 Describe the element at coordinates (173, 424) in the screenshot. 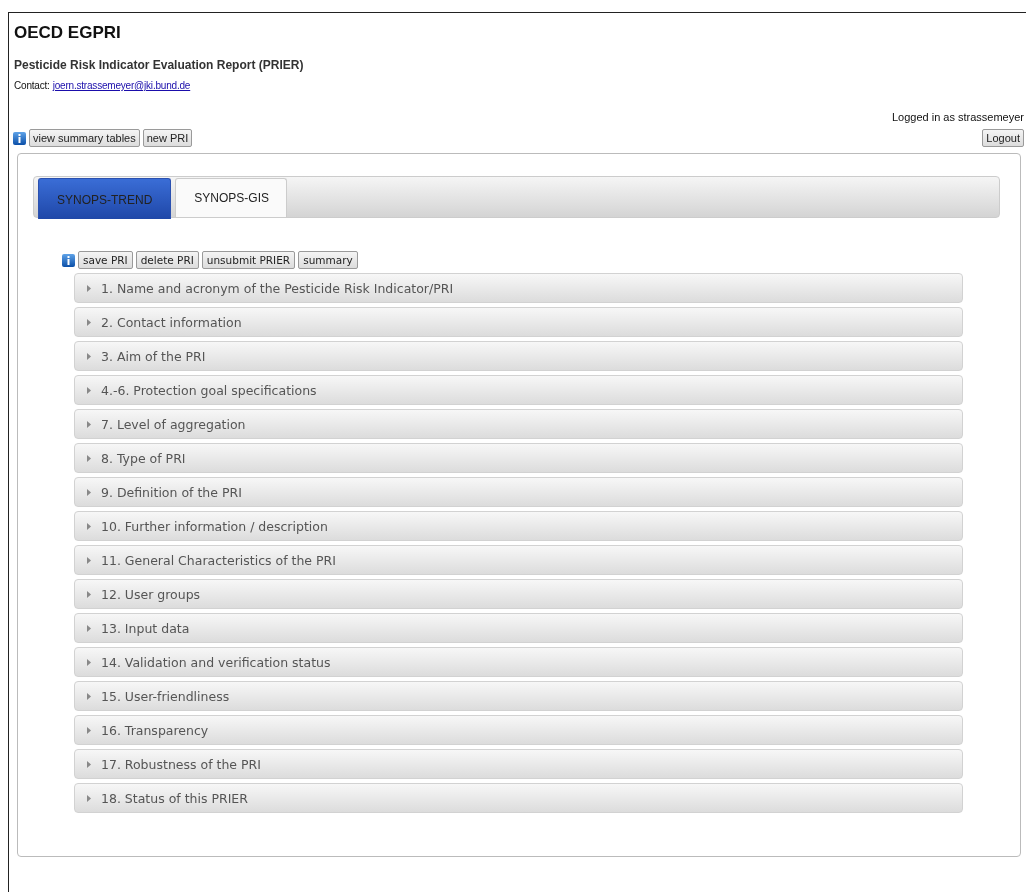

I see `section-title: 7. Level of aggregation` at that location.